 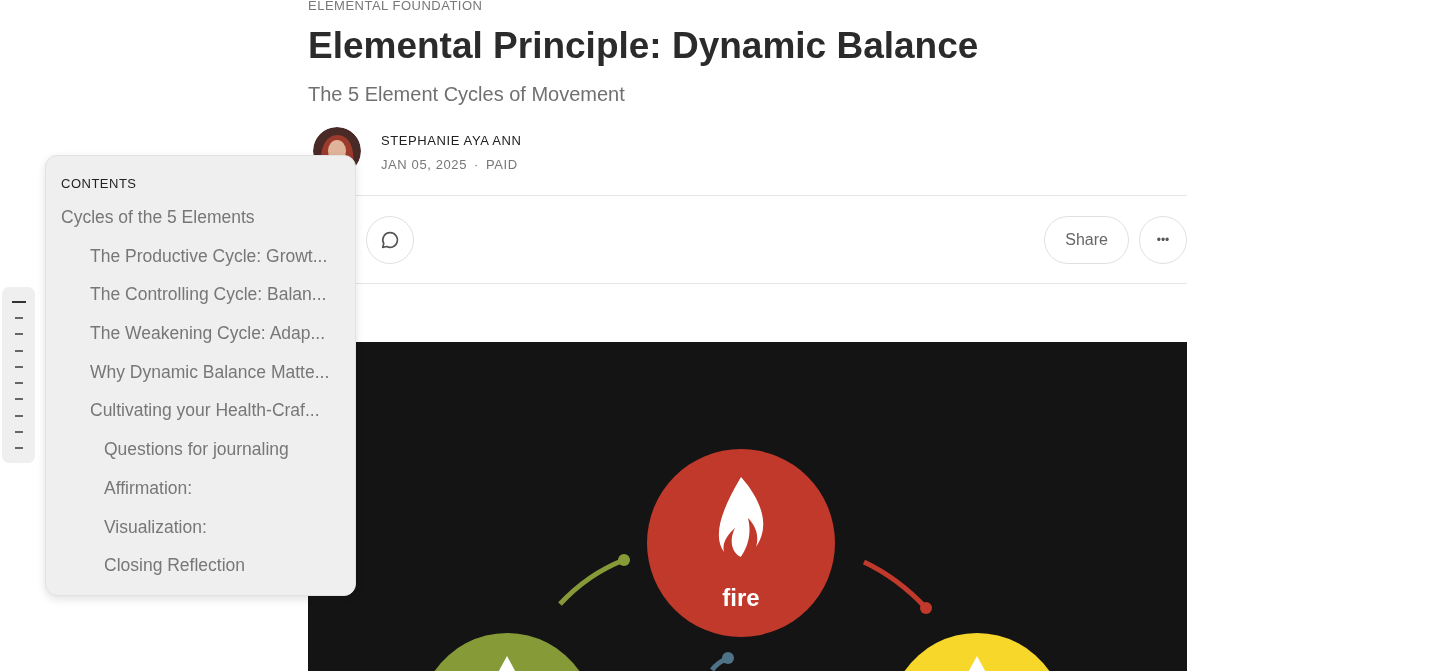 What do you see at coordinates (741, 517) in the screenshot?
I see `flame-icon` at bounding box center [741, 517].